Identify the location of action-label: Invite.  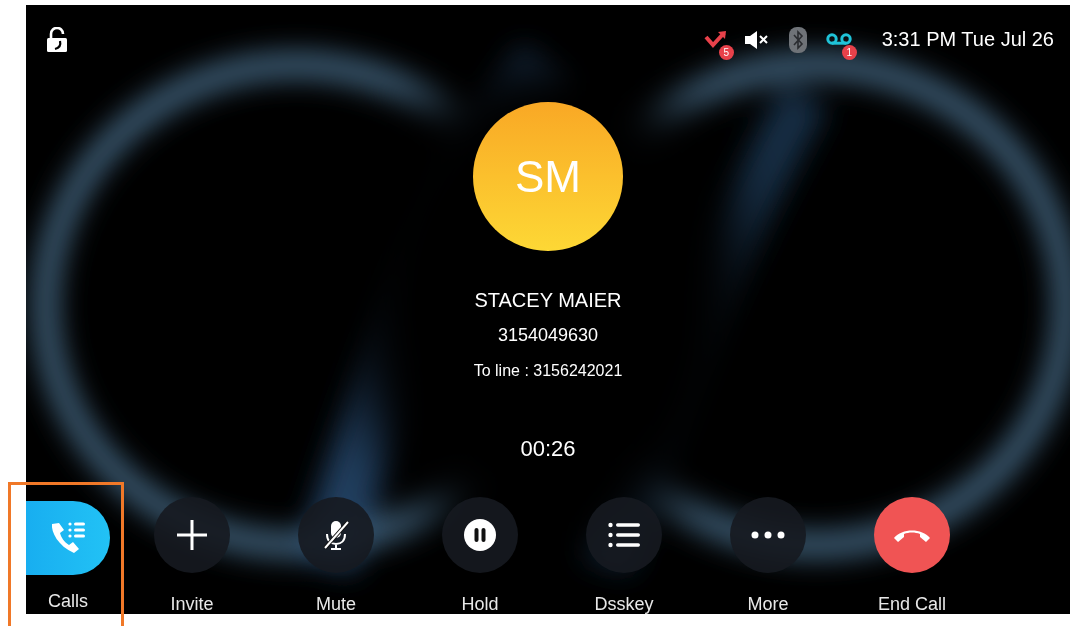
(192, 604).